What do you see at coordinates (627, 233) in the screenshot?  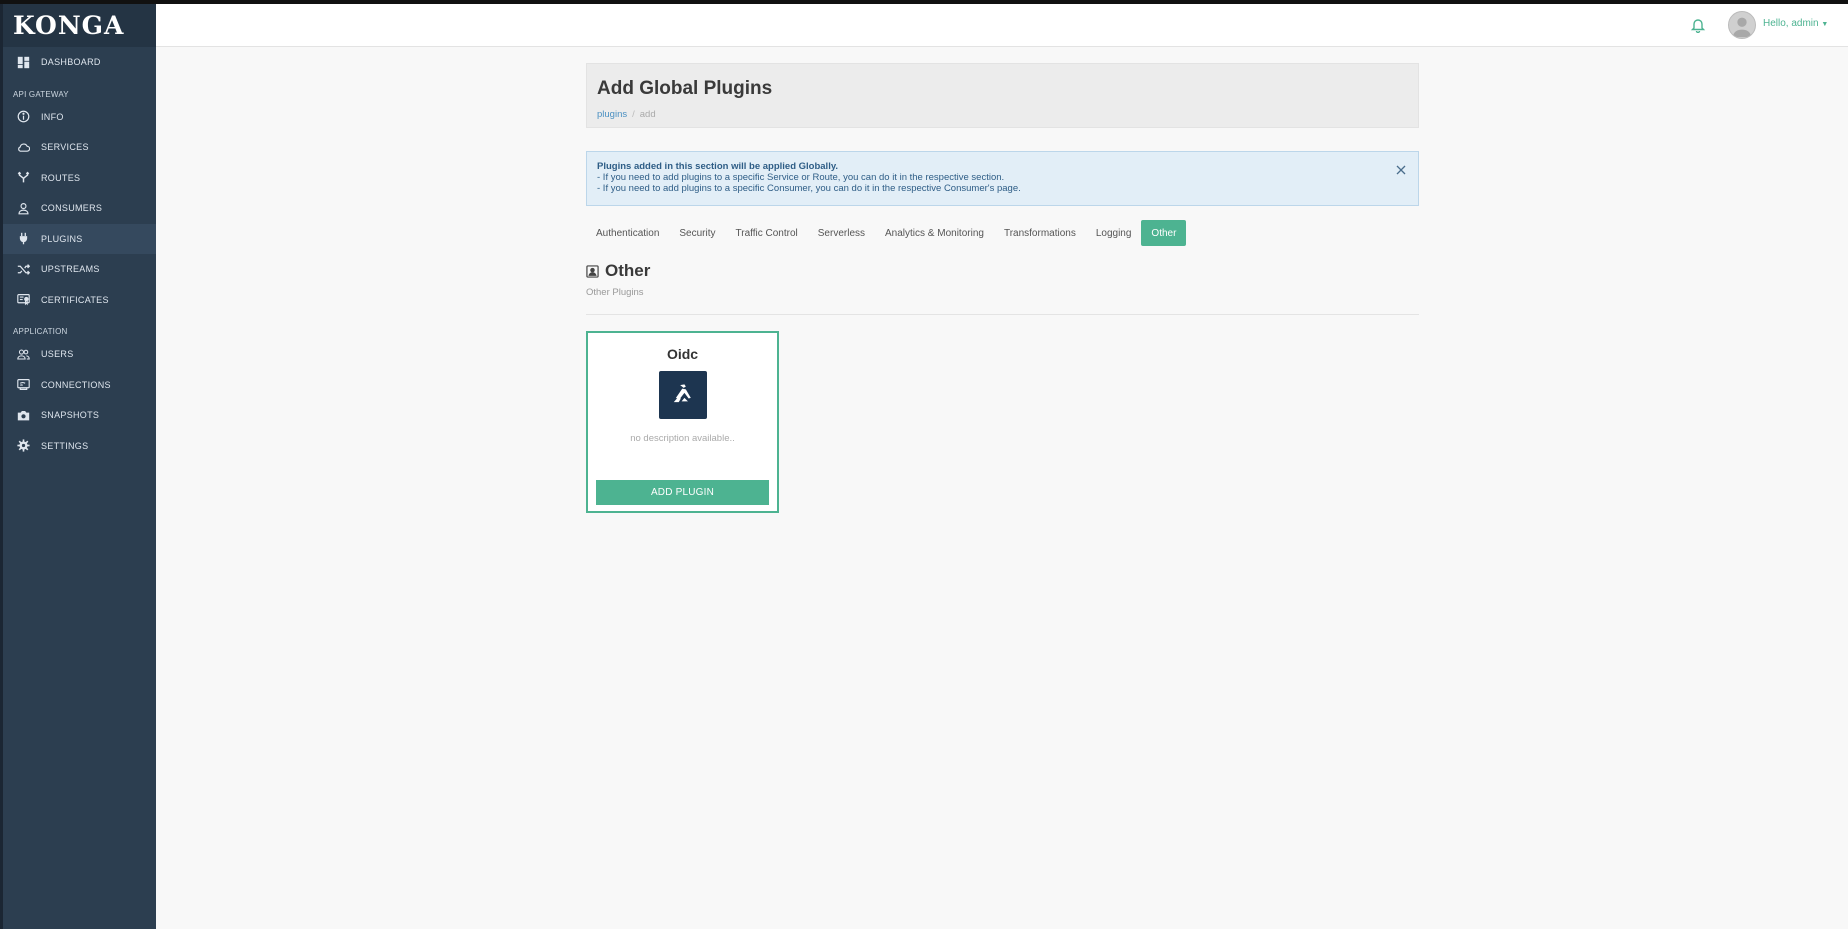 I see `tab-authentication: Authentication` at bounding box center [627, 233].